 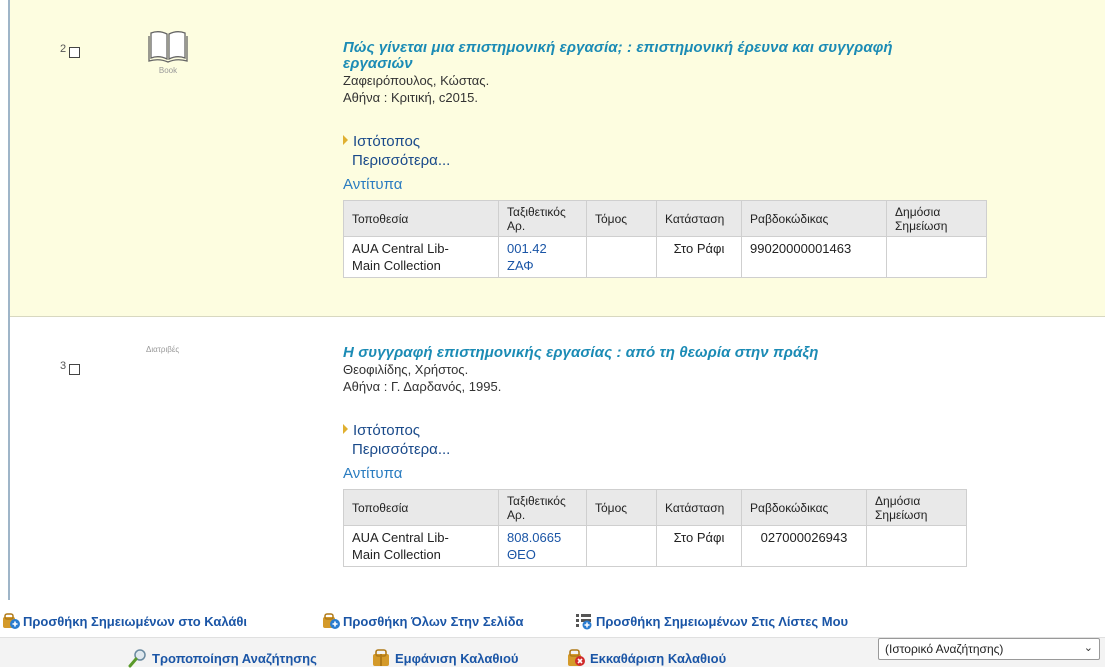 What do you see at coordinates (722, 621) in the screenshot?
I see `action-label: Προσθήκη Σημειωμένων Στις Λίστες Μου` at bounding box center [722, 621].